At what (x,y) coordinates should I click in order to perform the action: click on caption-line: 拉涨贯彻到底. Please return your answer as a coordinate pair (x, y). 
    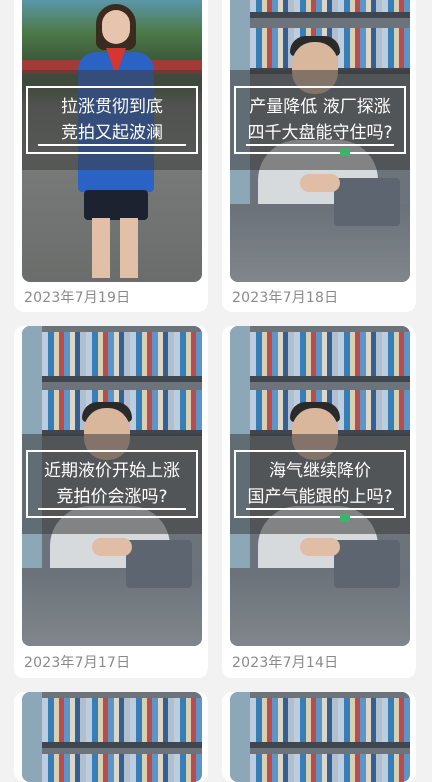
    Looking at the image, I should click on (112, 107).